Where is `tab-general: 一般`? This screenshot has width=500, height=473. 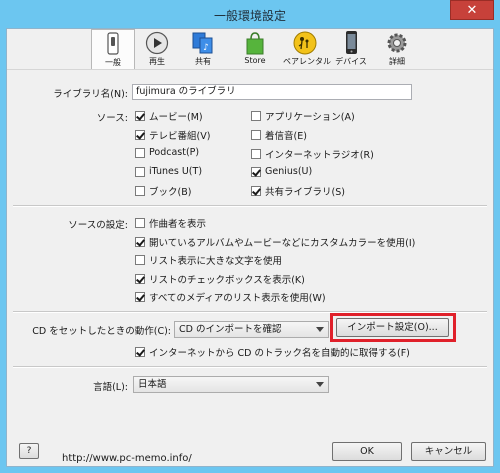
tab-general: 一般 is located at coordinates (113, 49).